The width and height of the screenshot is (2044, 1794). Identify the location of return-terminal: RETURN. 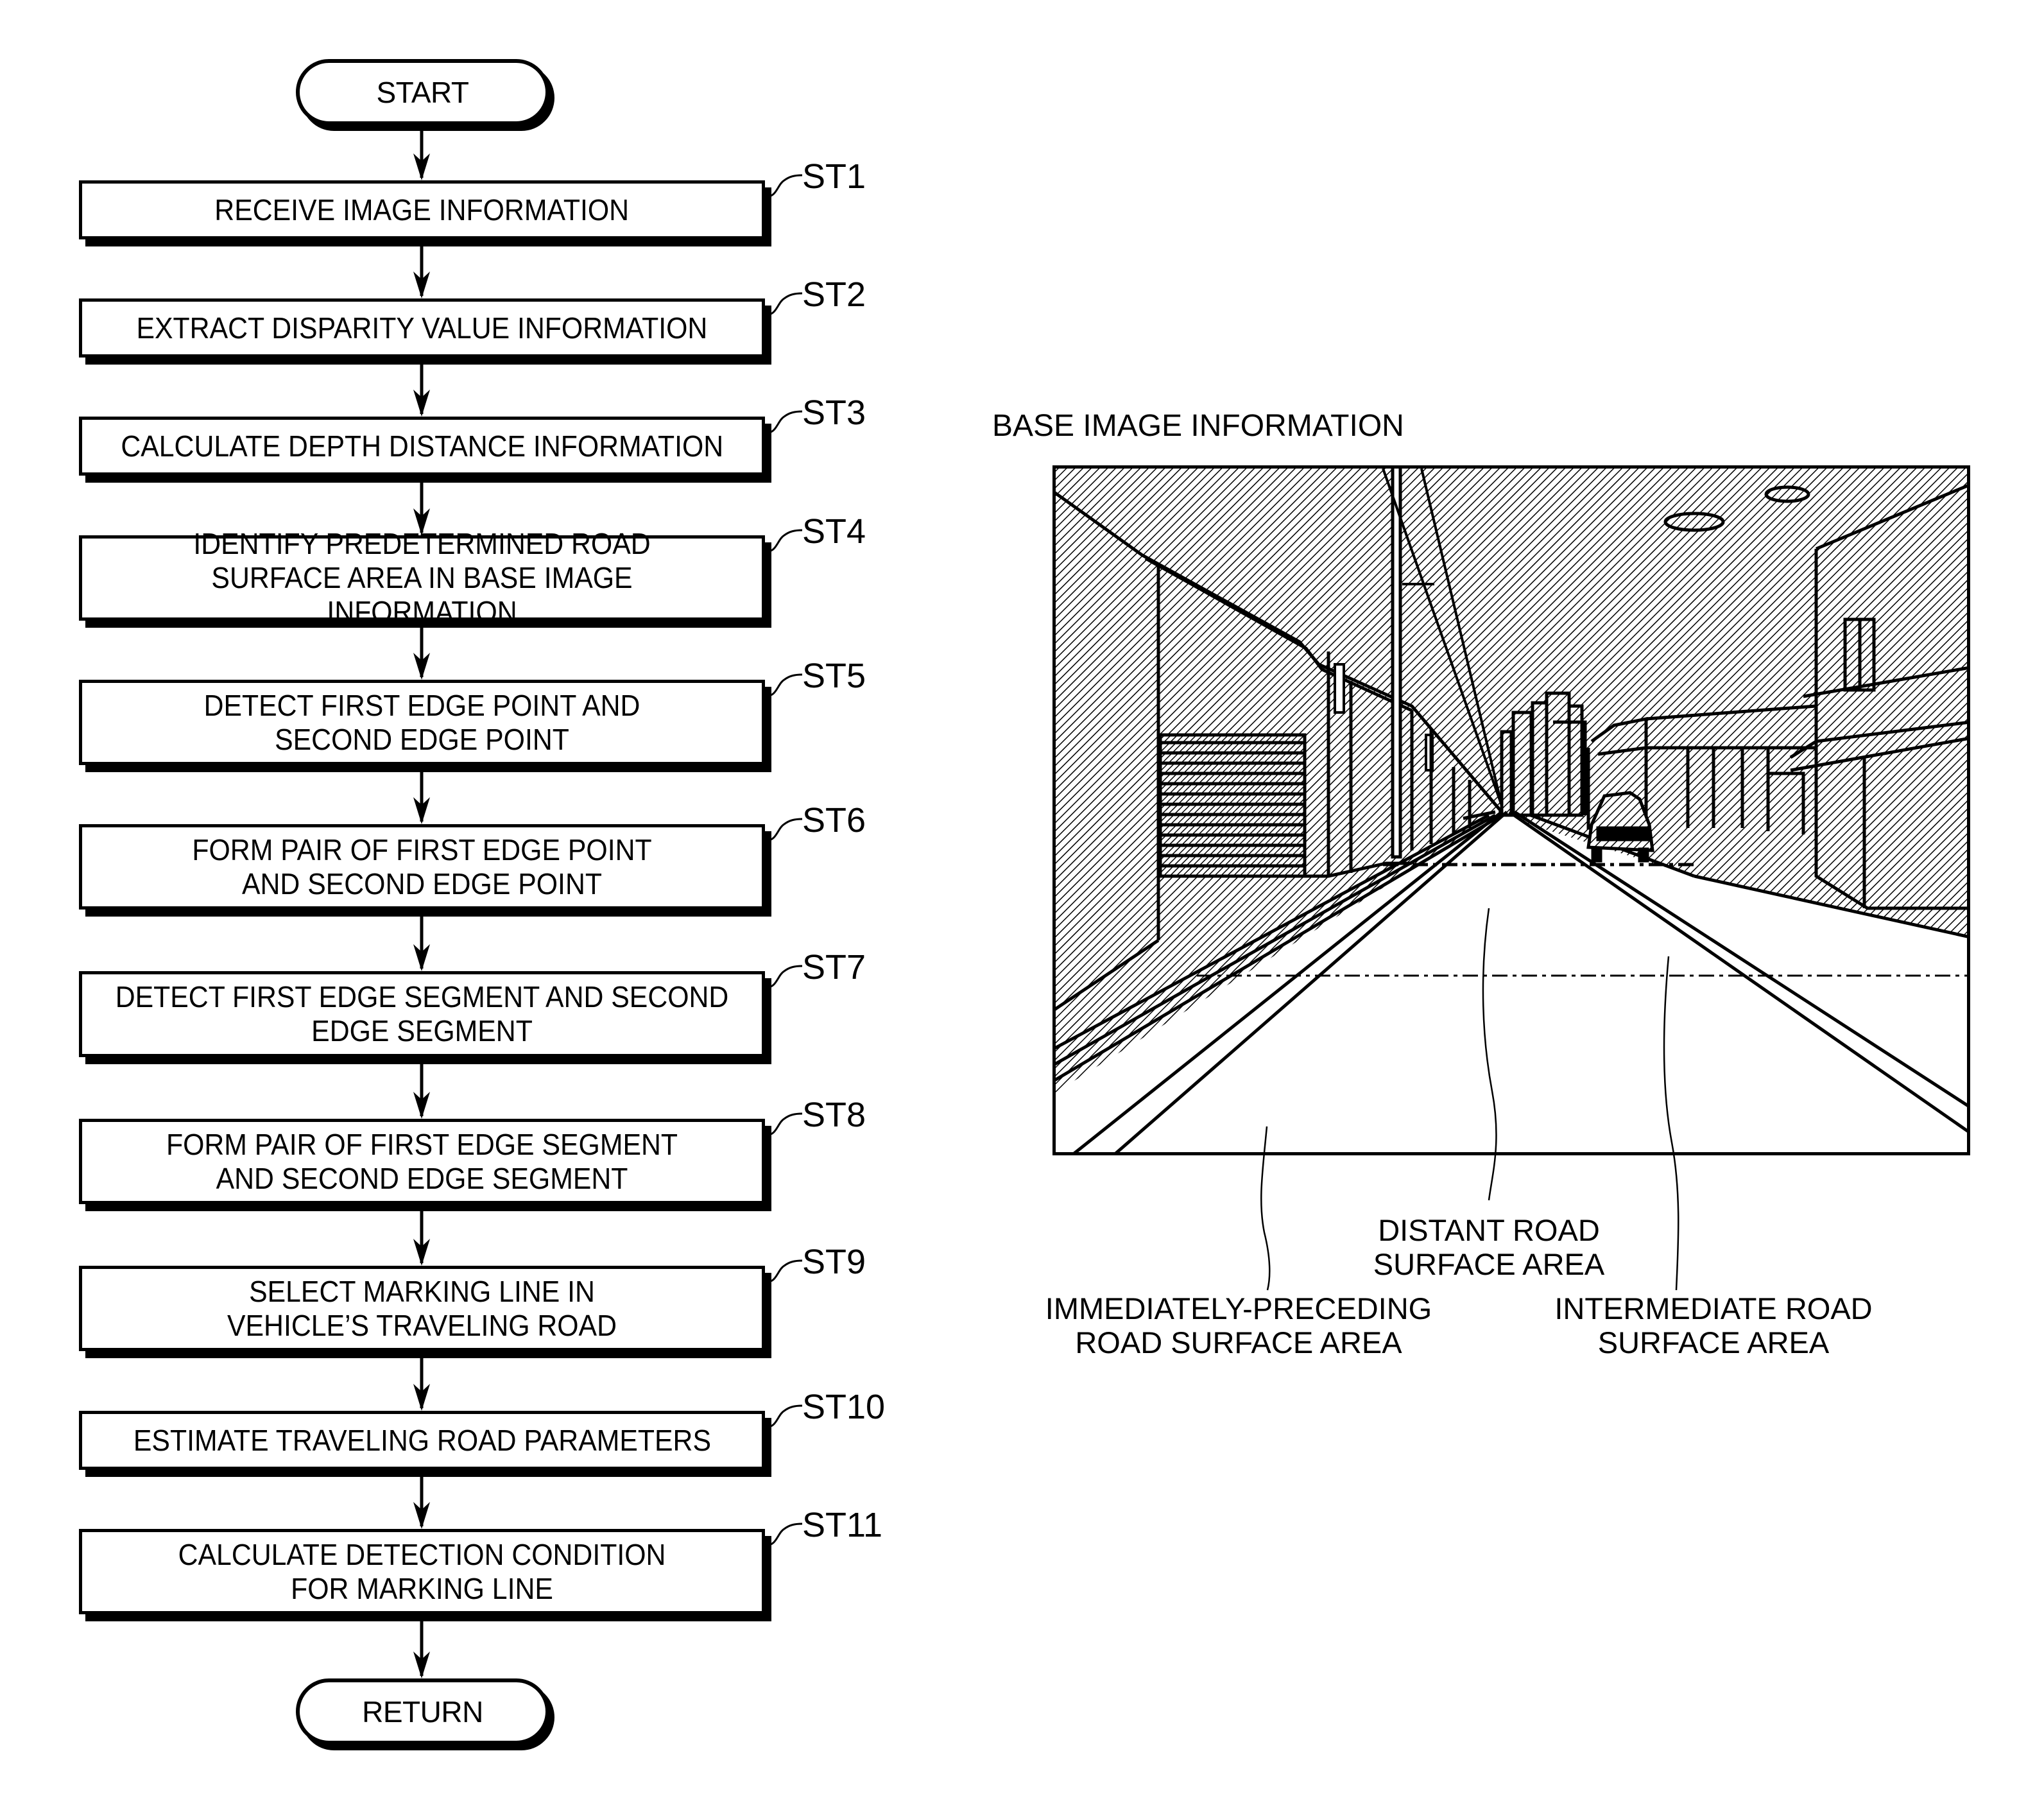
(422, 1711).